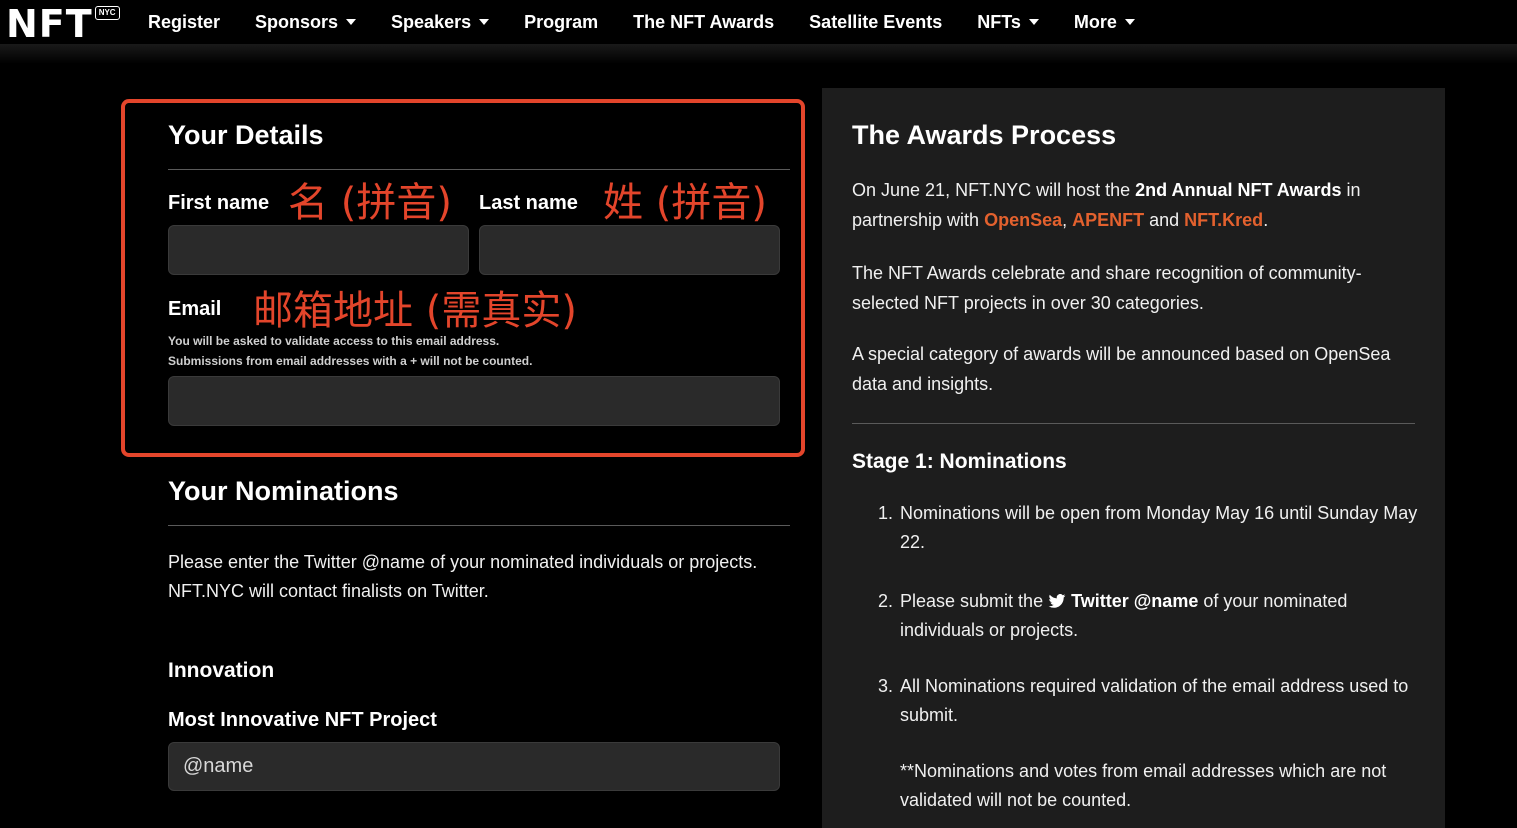 Image resolution: width=1517 pixels, height=828 pixels. Describe the element at coordinates (219, 203) in the screenshot. I see `first-name-label: First name` at that location.